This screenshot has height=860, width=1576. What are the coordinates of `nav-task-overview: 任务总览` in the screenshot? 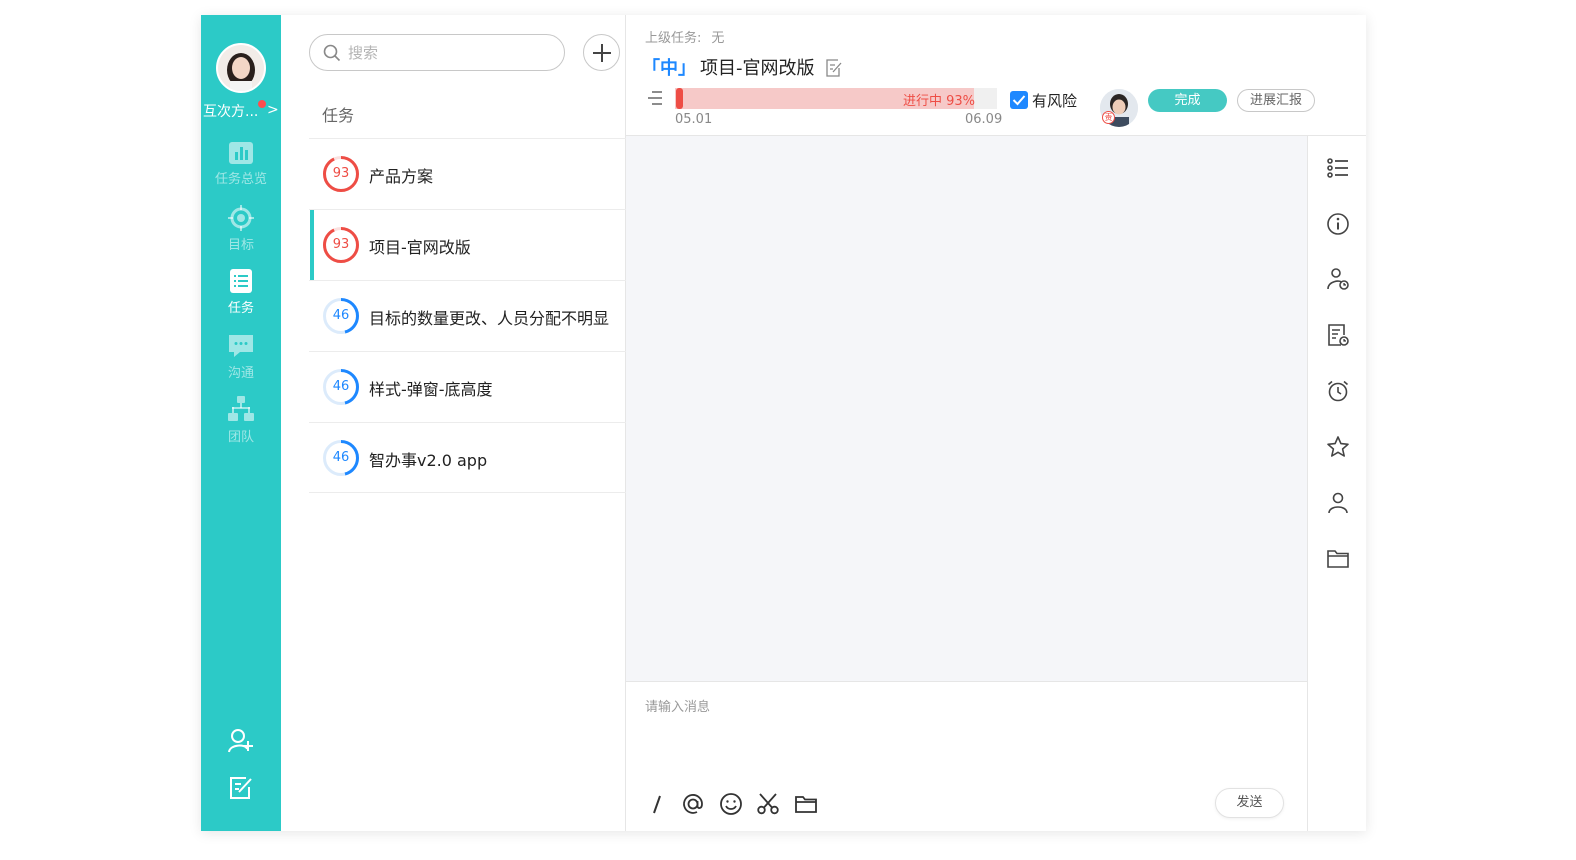 It's located at (241, 164).